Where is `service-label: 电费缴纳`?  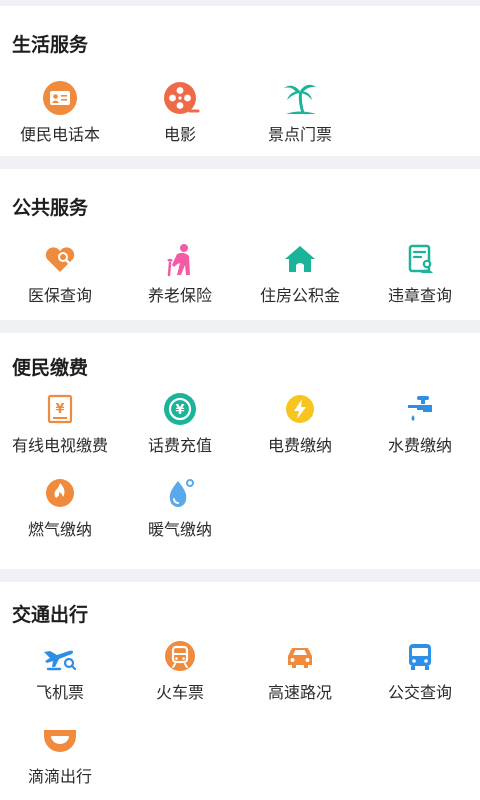 service-label: 电费缴纳 is located at coordinates (299, 445).